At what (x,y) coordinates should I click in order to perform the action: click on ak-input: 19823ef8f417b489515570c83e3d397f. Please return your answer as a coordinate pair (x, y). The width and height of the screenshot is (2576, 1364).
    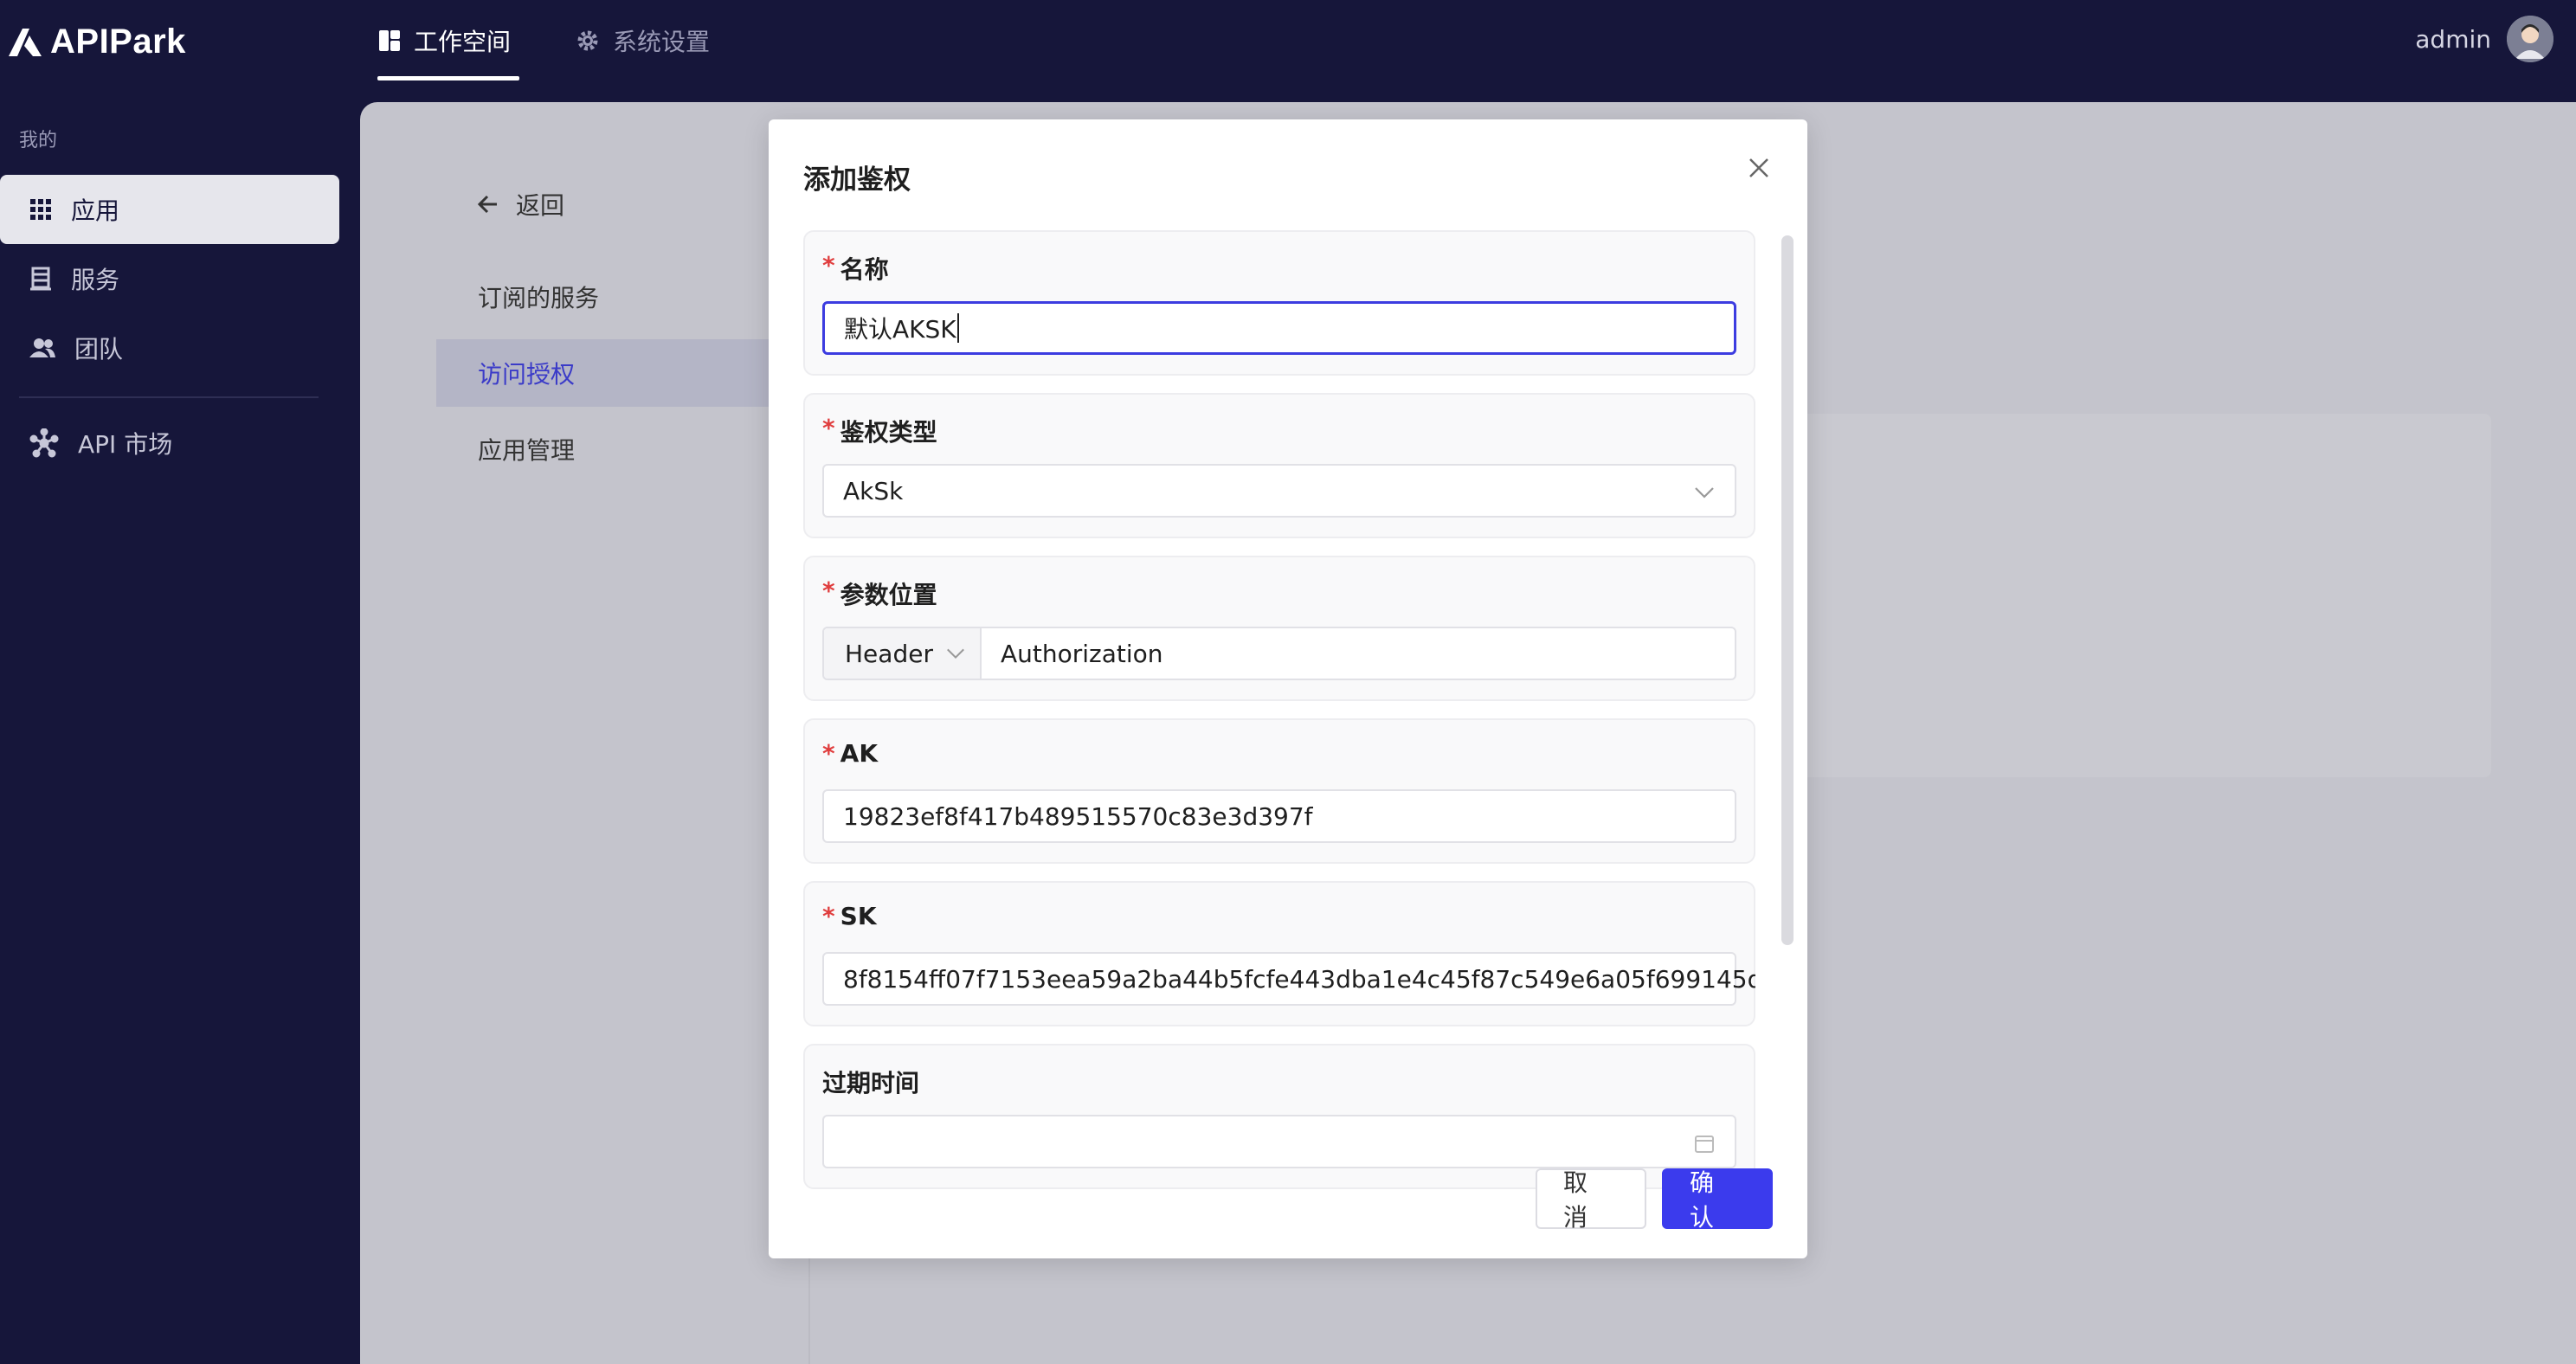
    Looking at the image, I should click on (1279, 816).